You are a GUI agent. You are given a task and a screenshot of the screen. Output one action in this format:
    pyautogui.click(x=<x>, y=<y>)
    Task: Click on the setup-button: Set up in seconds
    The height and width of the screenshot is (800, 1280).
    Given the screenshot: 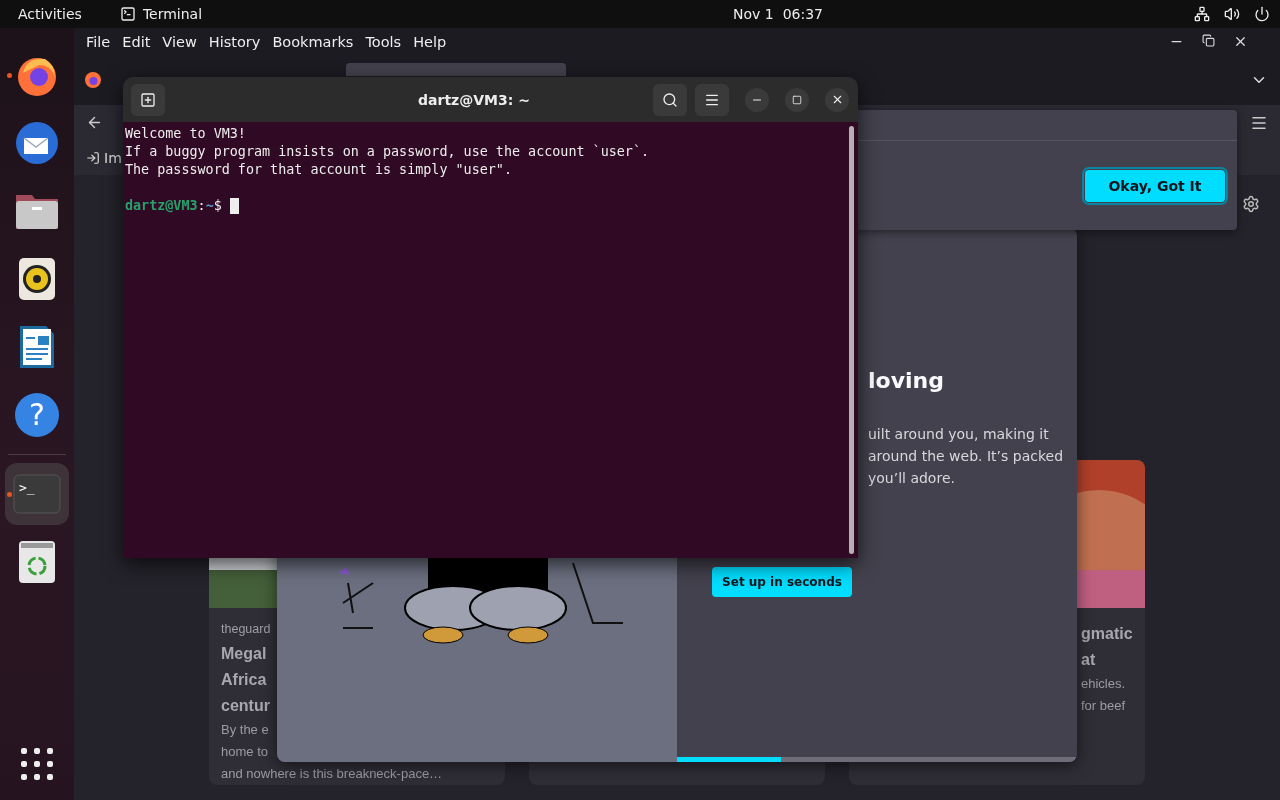 What is the action you would take?
    pyautogui.click(x=782, y=582)
    